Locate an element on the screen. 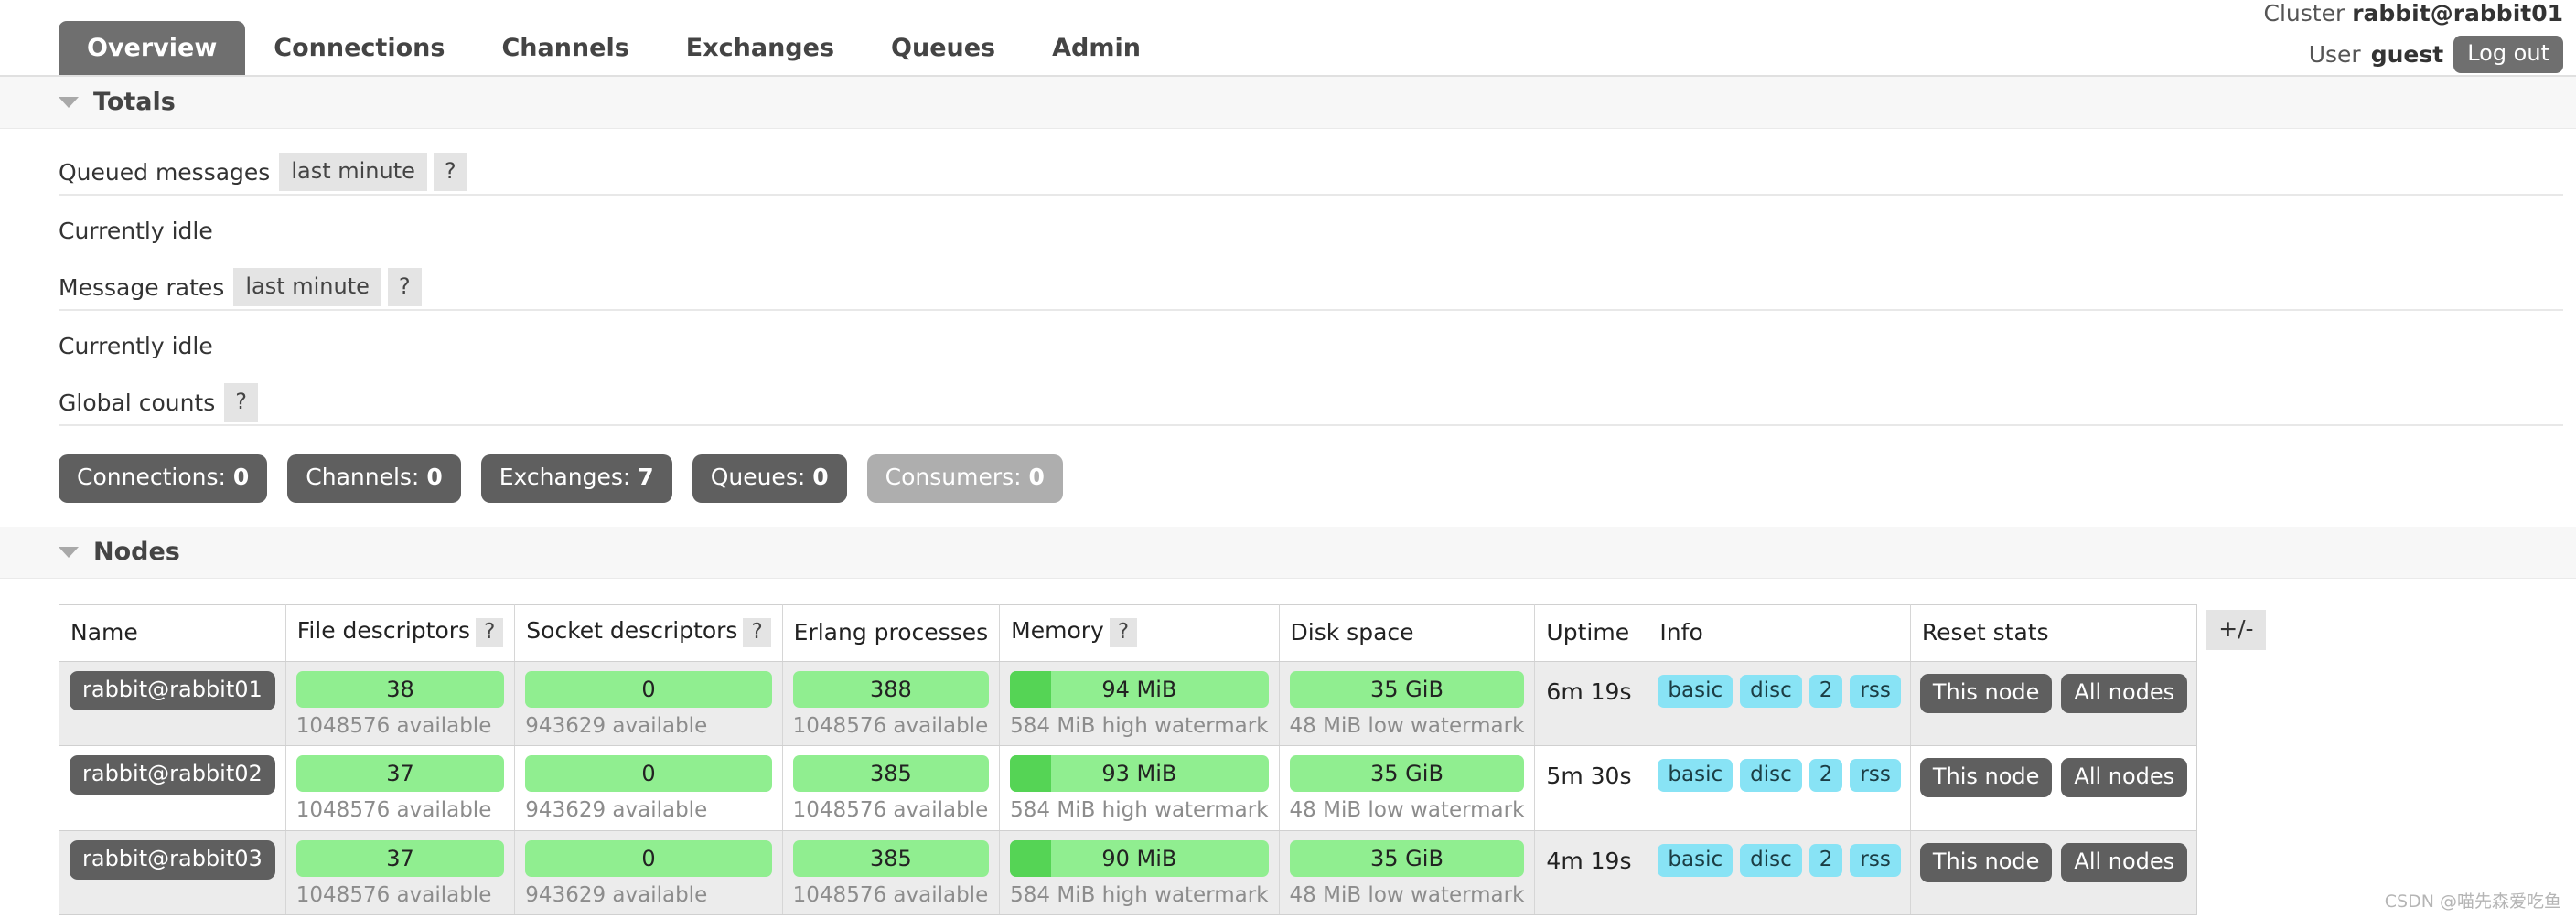  count-channels: Channels: 0 is located at coordinates (374, 478).